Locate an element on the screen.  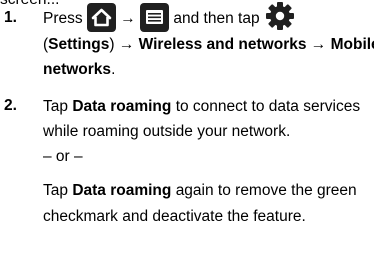
step-1-line-1: Press → and then tap is located at coordinates (169, 17).